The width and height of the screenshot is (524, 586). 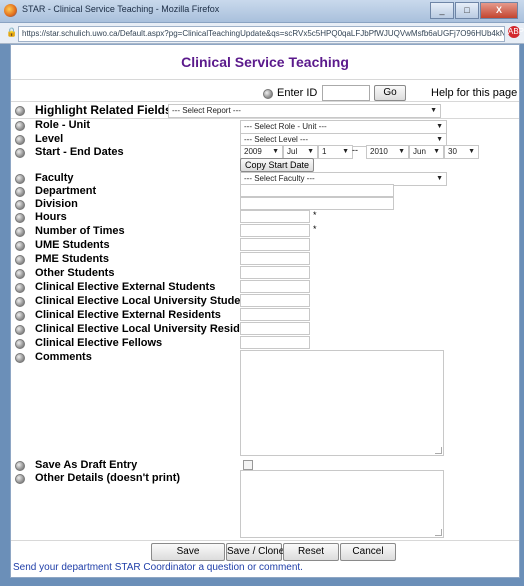 What do you see at coordinates (108, 478) in the screenshot?
I see `details-label: Other Details (doesn't print)` at bounding box center [108, 478].